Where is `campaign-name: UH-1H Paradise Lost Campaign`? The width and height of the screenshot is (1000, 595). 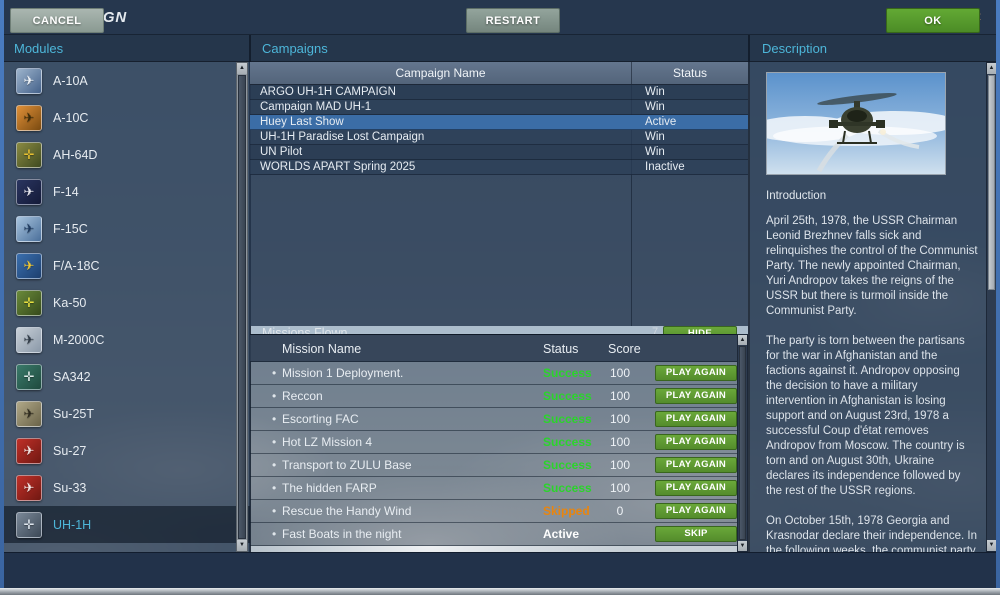 campaign-name: UH-1H Paradise Lost Campaign is located at coordinates (342, 137).